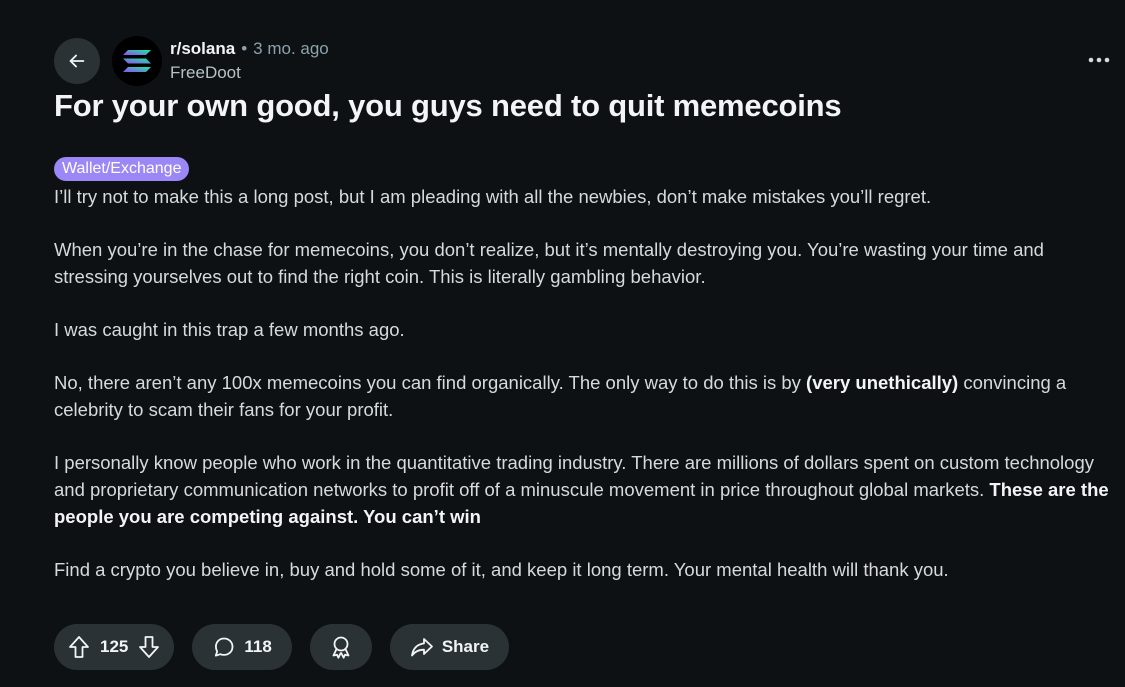  Describe the element at coordinates (882, 382) in the screenshot. I see `body-bold-text: (very unethically)` at that location.